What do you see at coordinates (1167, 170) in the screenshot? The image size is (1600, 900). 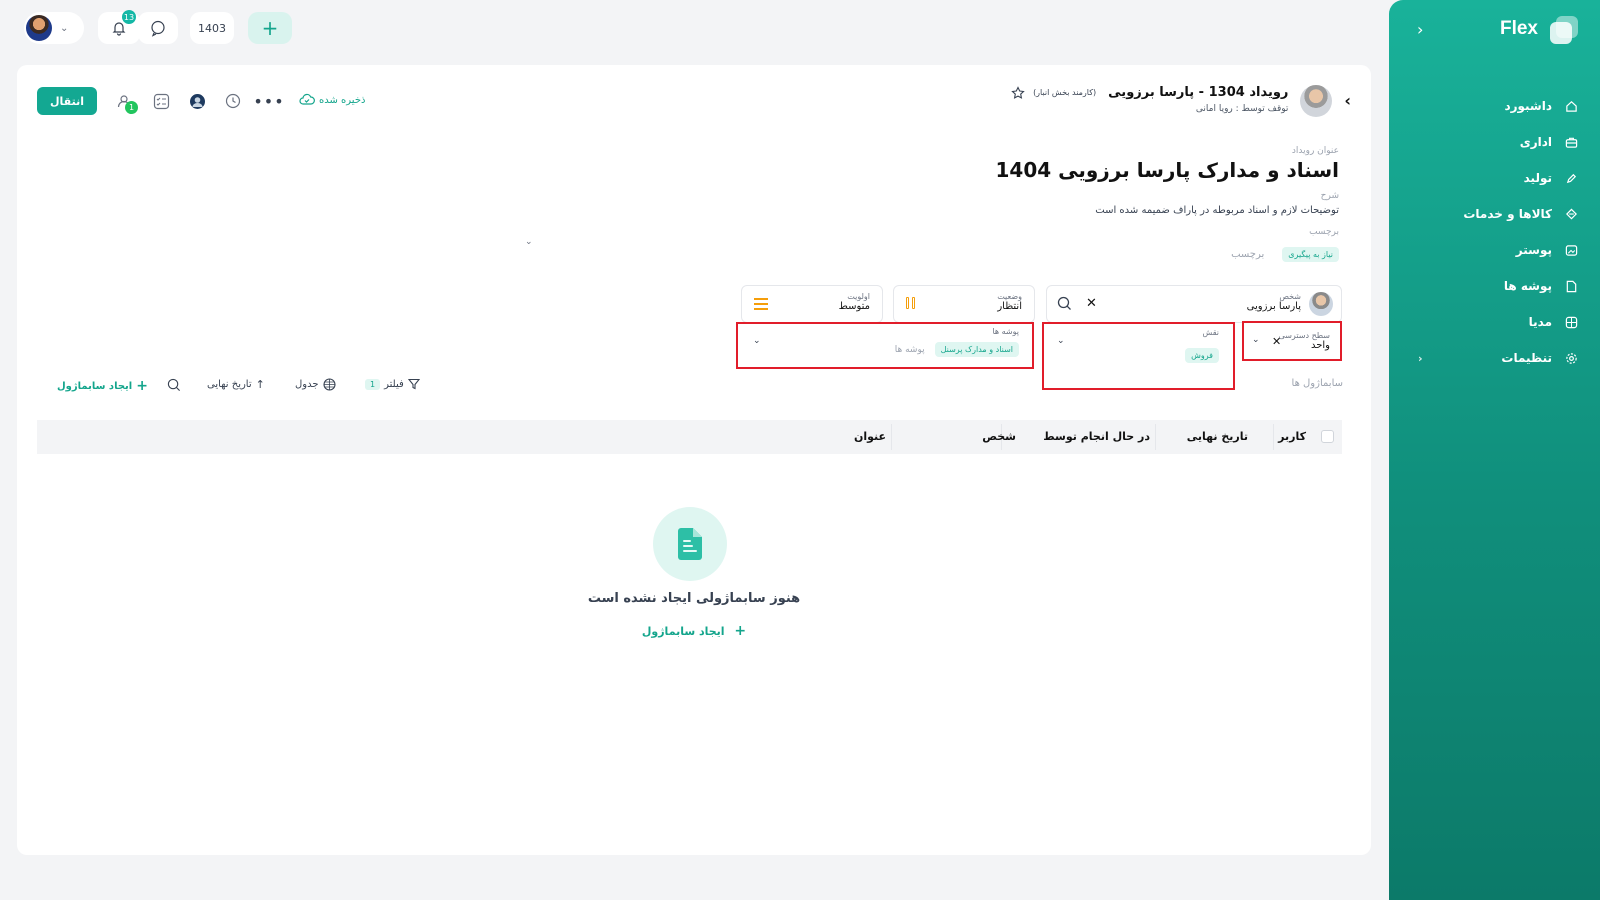 I see `event-title-input: اسناد و مدارک پارسا برزویی 1404` at bounding box center [1167, 170].